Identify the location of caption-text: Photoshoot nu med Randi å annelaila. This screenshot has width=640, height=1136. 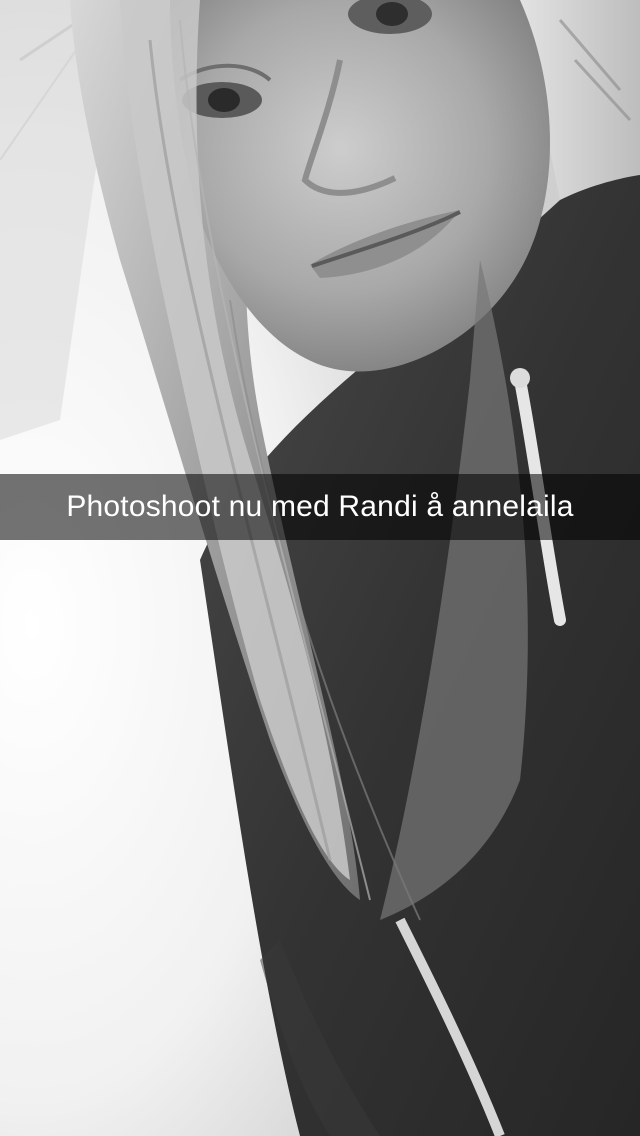
(320, 506).